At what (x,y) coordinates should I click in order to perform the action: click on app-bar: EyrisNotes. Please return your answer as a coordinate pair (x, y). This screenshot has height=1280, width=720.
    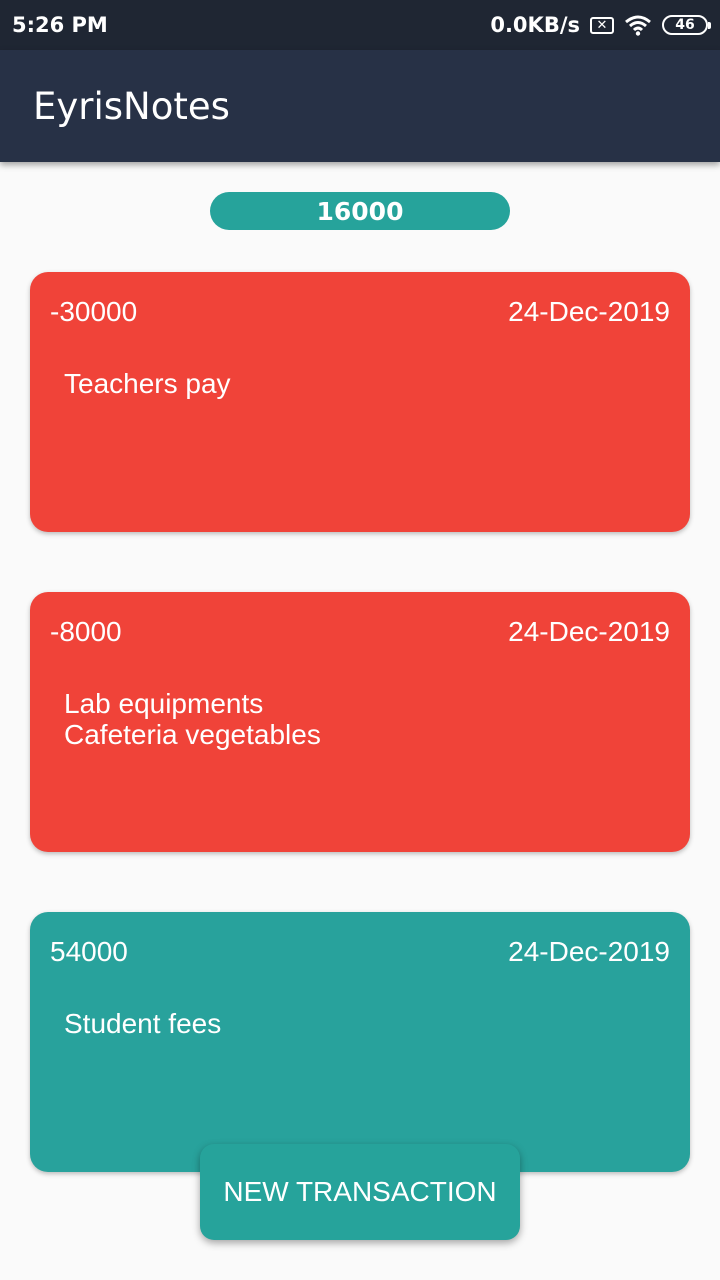
    Looking at the image, I should click on (360, 106).